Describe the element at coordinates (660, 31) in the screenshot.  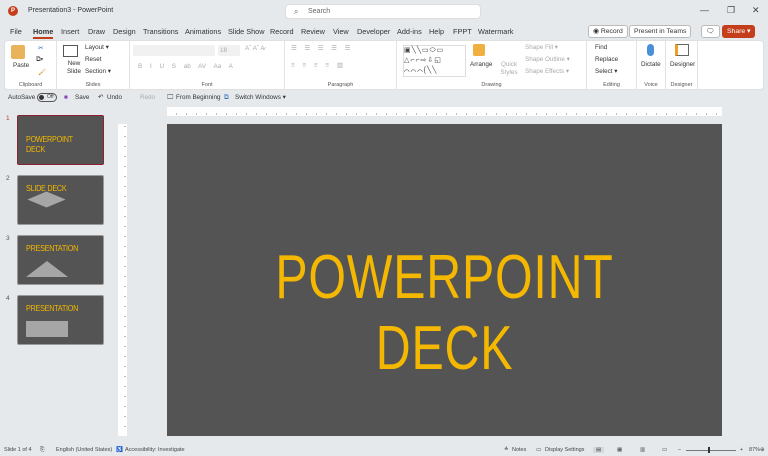
I see `present-in-teams-button: Present in Teams` at that location.